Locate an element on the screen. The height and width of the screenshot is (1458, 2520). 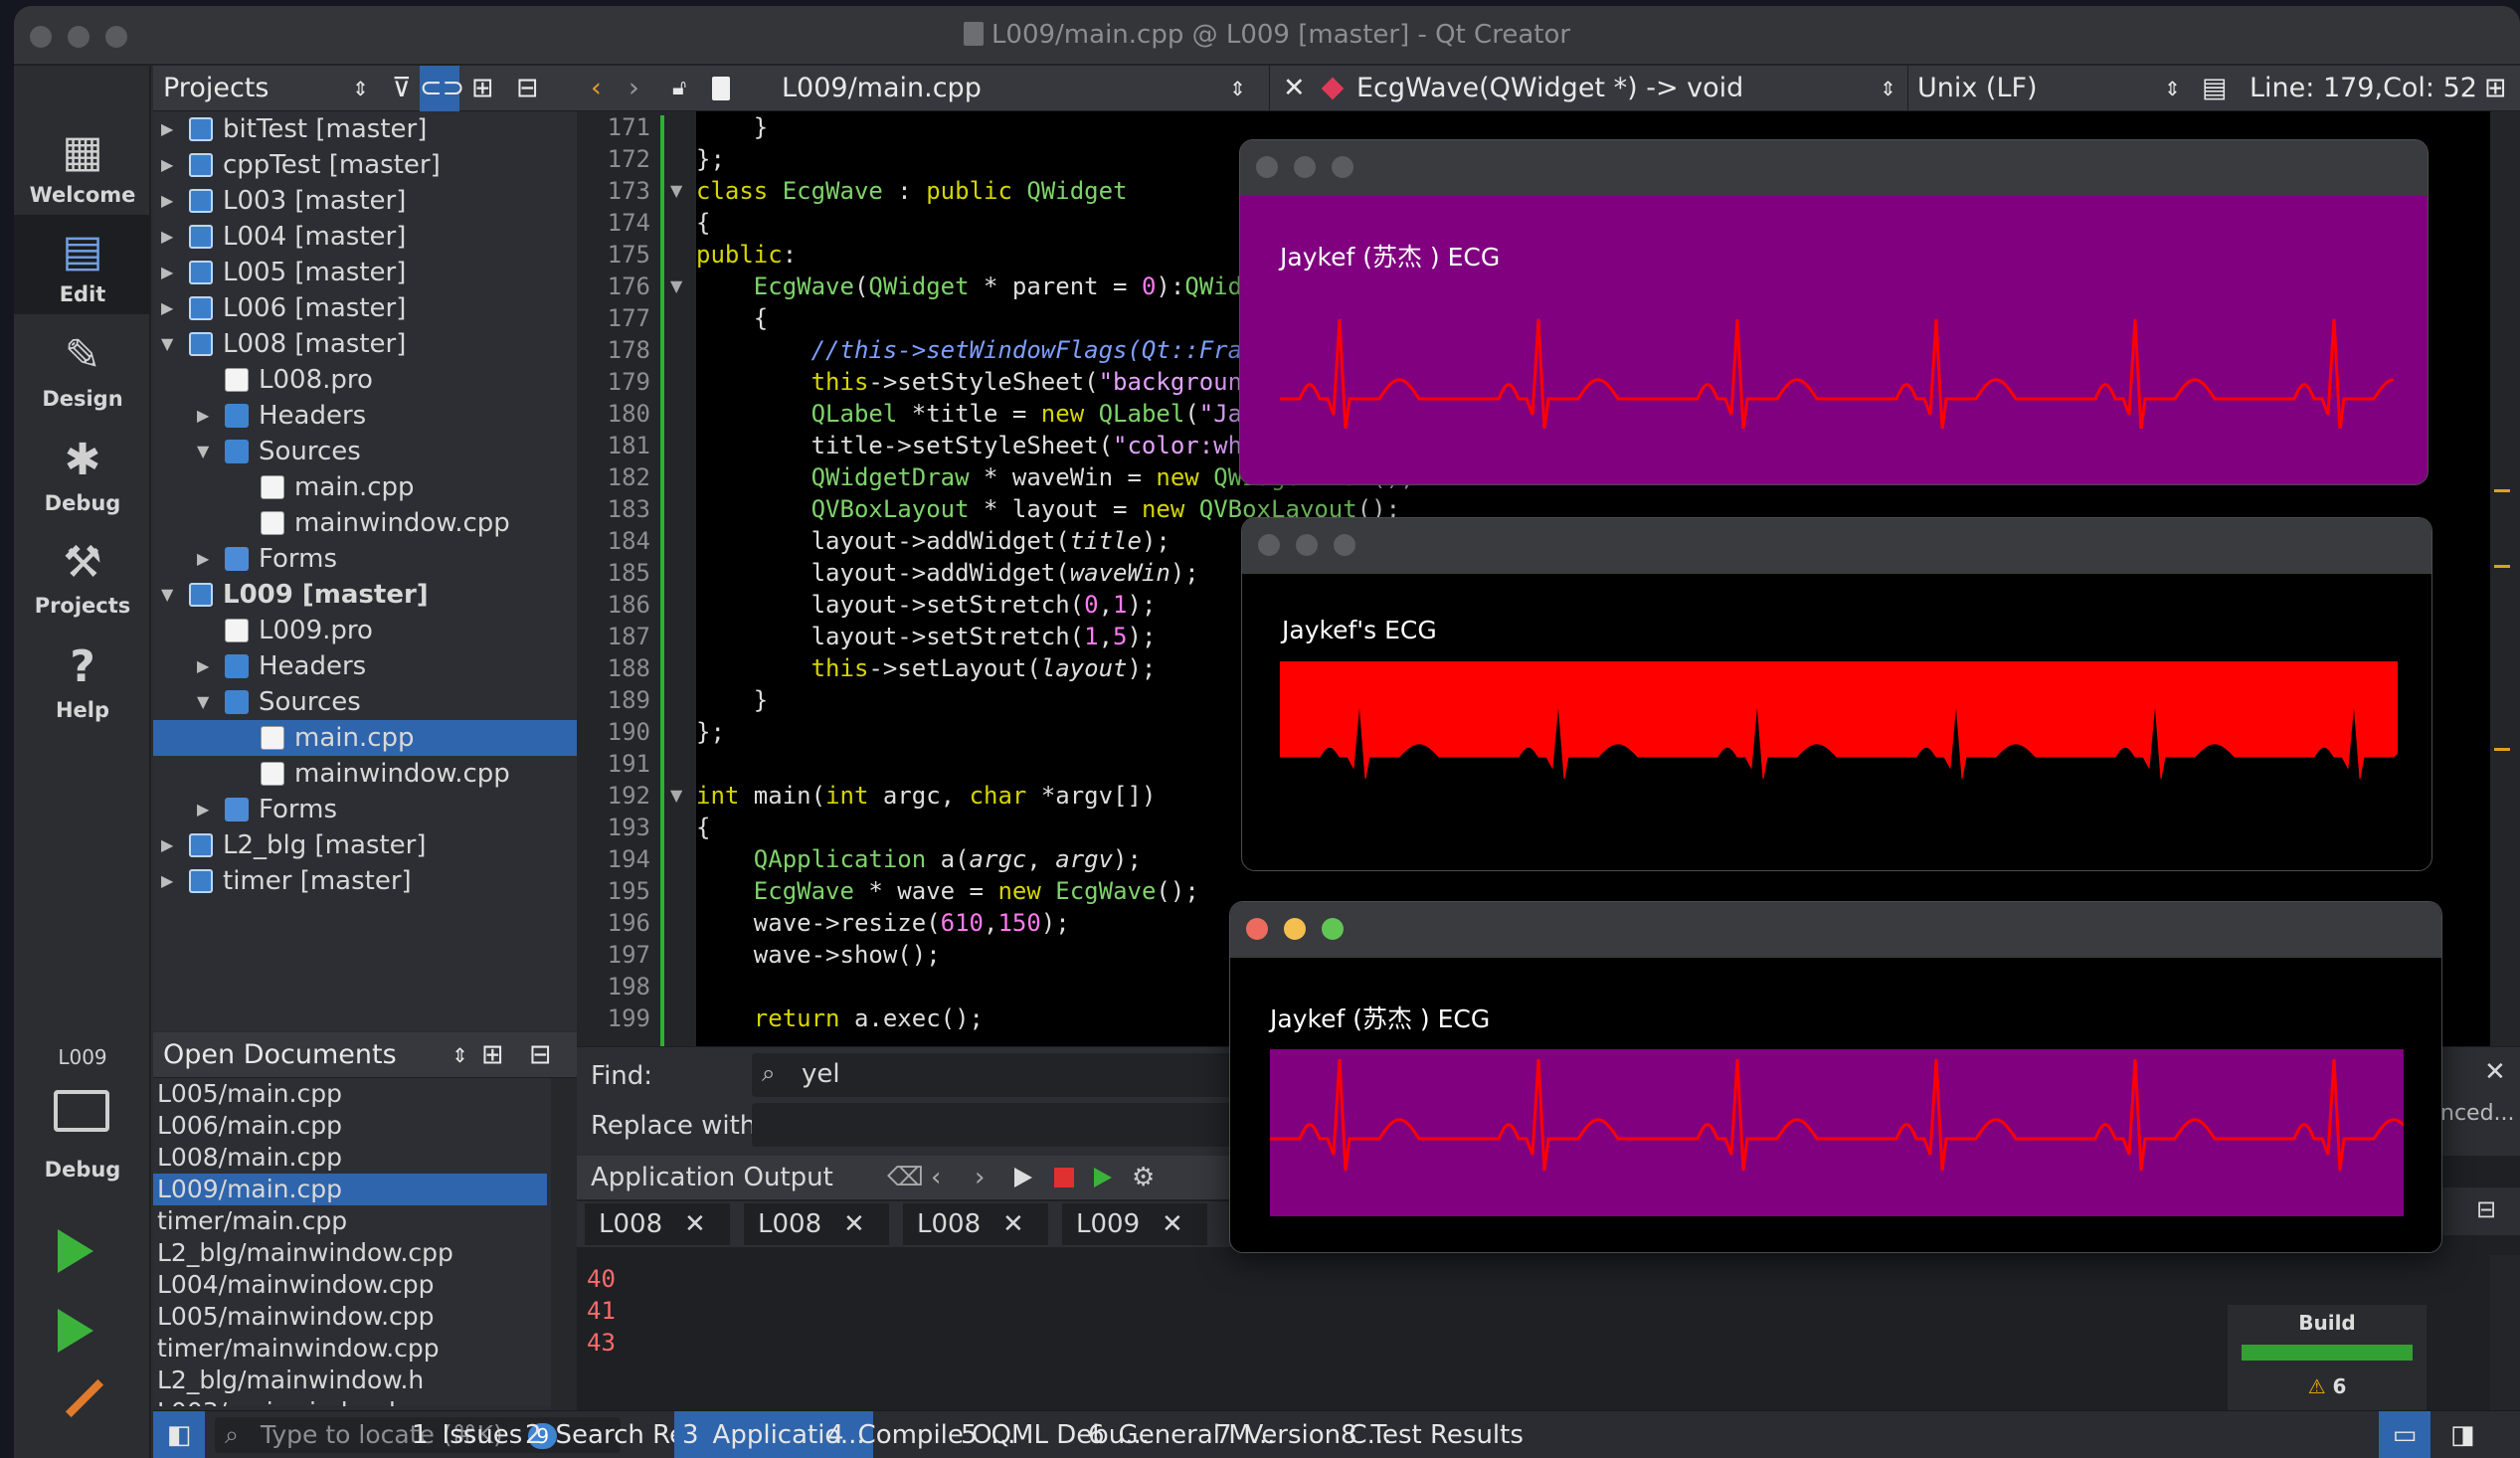
line-ending-selector: Unix (LF) is located at coordinates (1977, 88).